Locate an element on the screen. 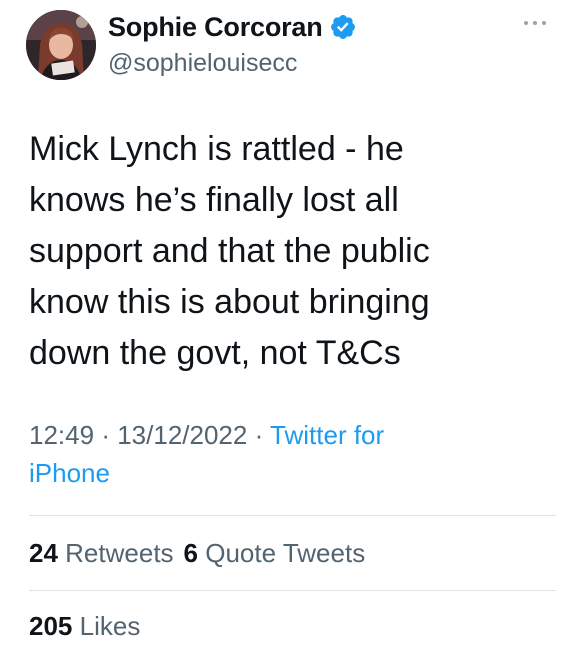 The height and width of the screenshot is (666, 574). retweets-link: 24 Retweets is located at coordinates (101, 553).